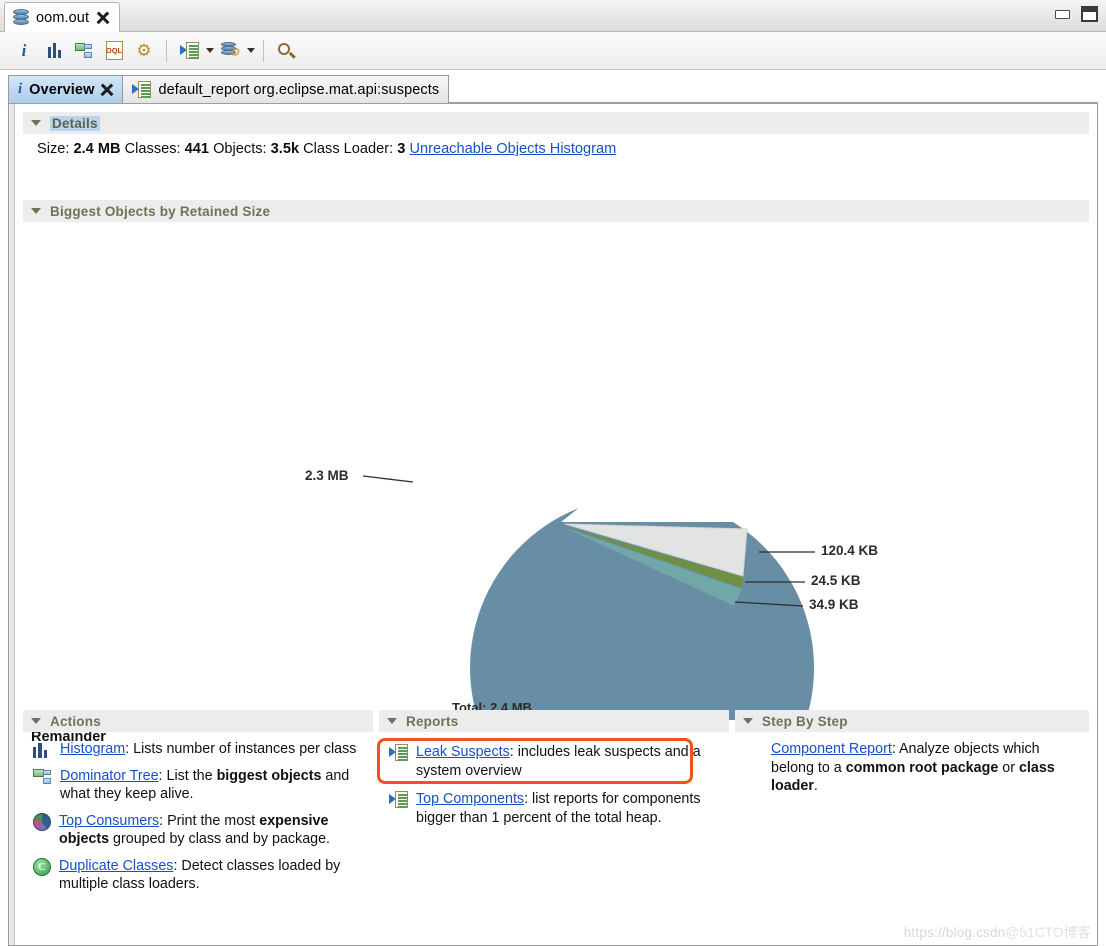 Image resolution: width=1106 pixels, height=946 pixels. Describe the element at coordinates (109, 821) in the screenshot. I see `top-consumers-link: Top Consumers` at that location.